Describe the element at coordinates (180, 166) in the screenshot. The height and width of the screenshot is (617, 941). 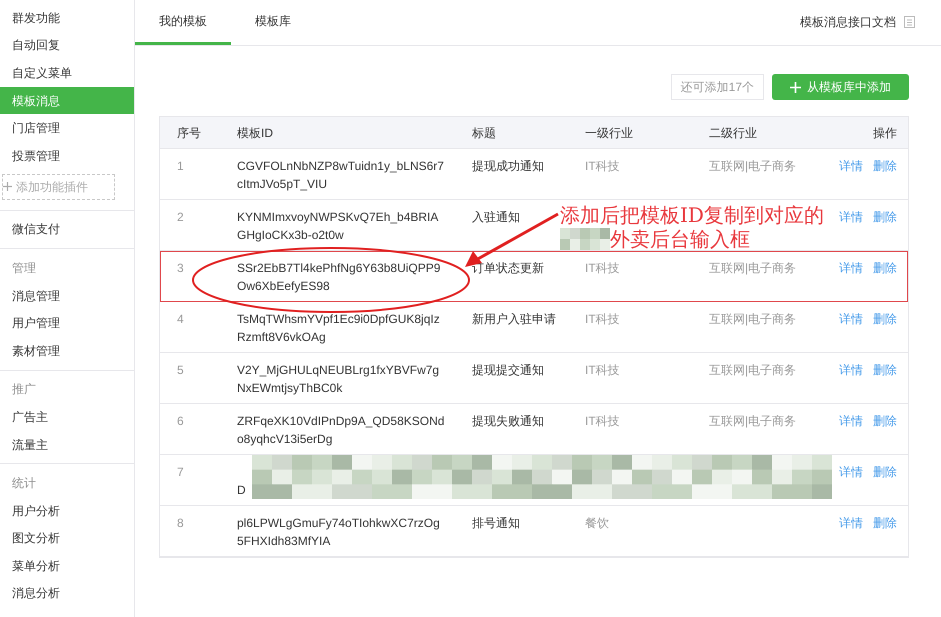
I see `row-number: 1` at that location.